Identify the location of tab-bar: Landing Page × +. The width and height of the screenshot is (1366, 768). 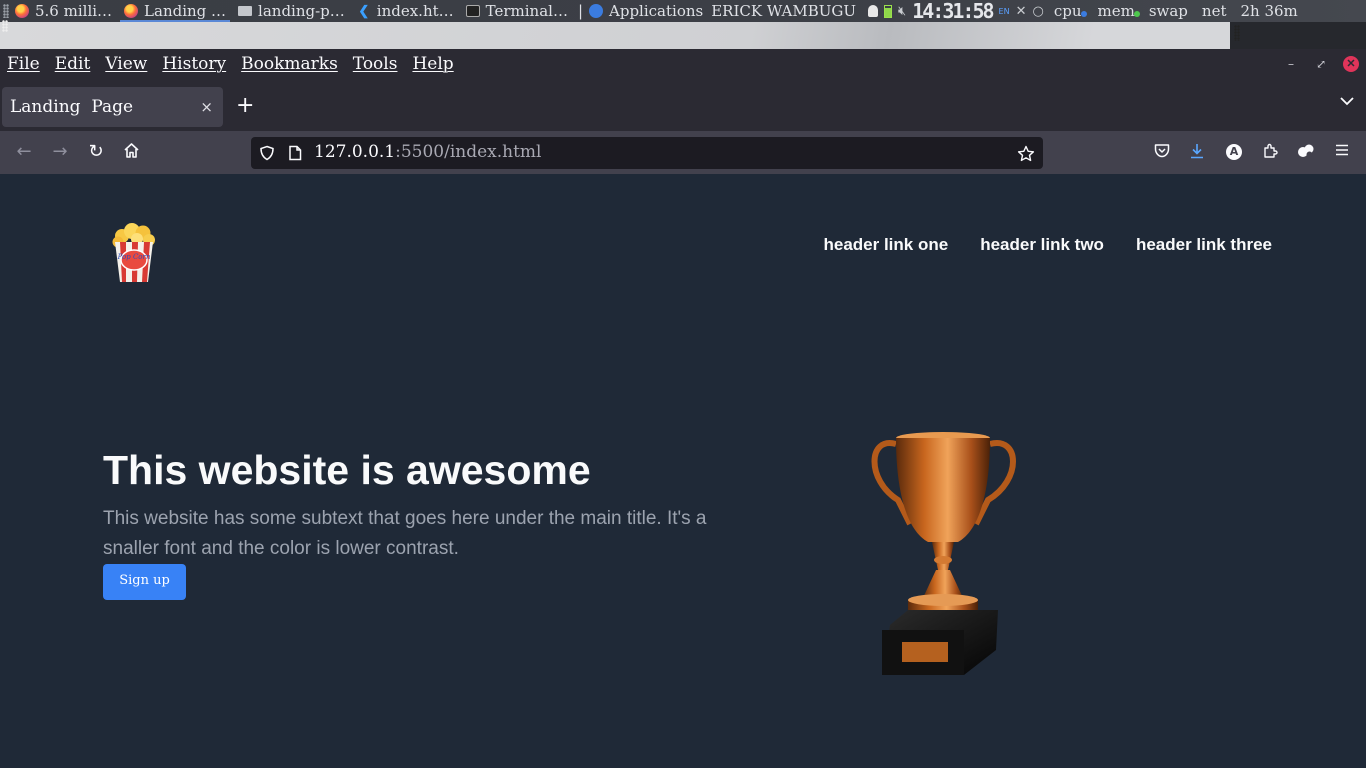
(683, 105).